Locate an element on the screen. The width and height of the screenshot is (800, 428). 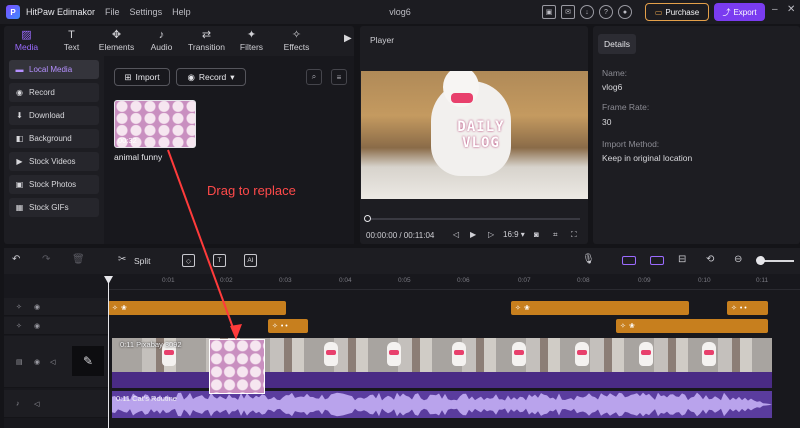
drag-arrow is located at coordinates (204, 244).